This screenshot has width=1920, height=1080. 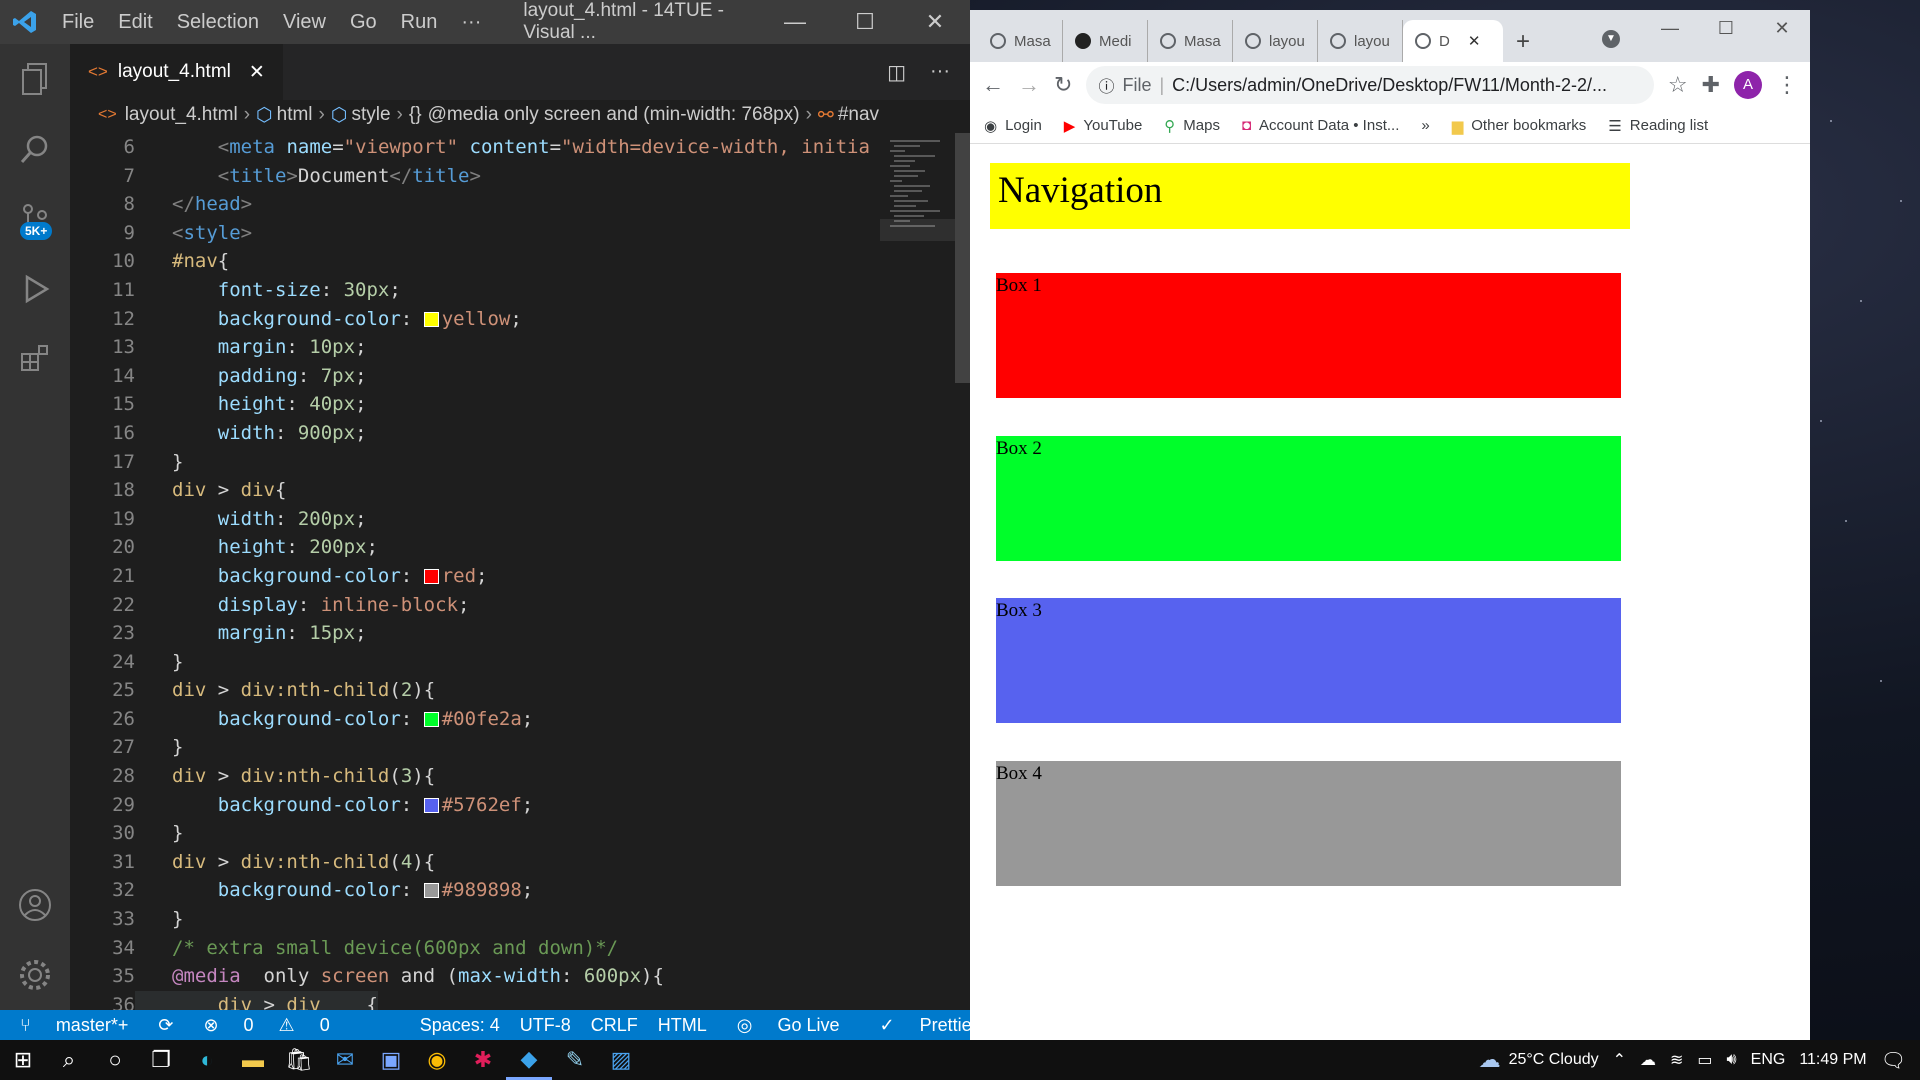 What do you see at coordinates (161, 1060) in the screenshot?
I see `task-view-icon: ❐` at bounding box center [161, 1060].